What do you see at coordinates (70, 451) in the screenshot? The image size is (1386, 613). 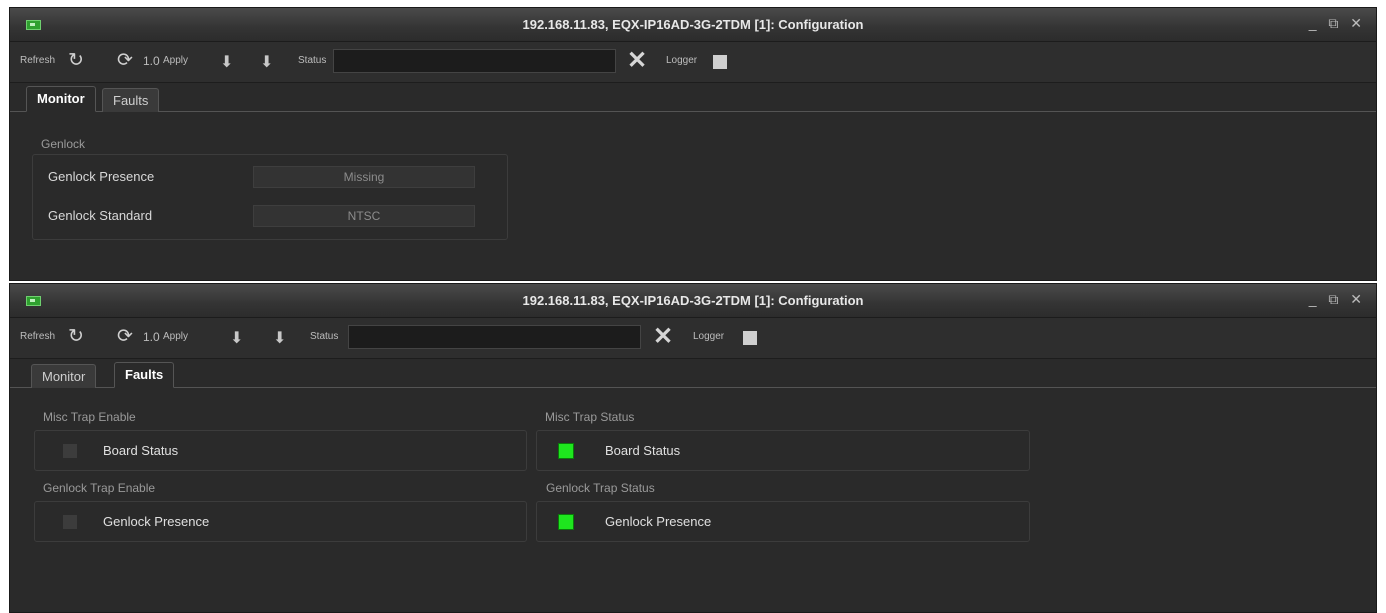 I see `board-status-enable-checkbox` at bounding box center [70, 451].